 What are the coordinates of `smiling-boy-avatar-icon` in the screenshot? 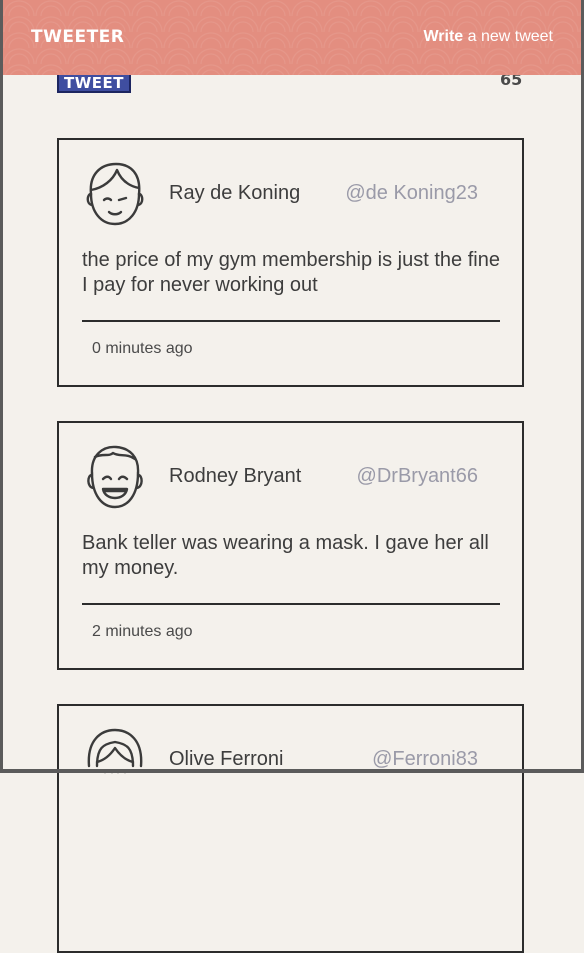 It's located at (115, 194).